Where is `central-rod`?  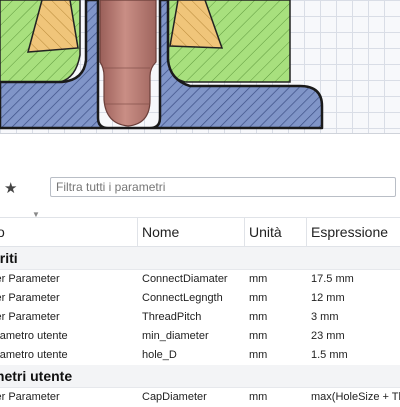 central-rod is located at coordinates (128, 63).